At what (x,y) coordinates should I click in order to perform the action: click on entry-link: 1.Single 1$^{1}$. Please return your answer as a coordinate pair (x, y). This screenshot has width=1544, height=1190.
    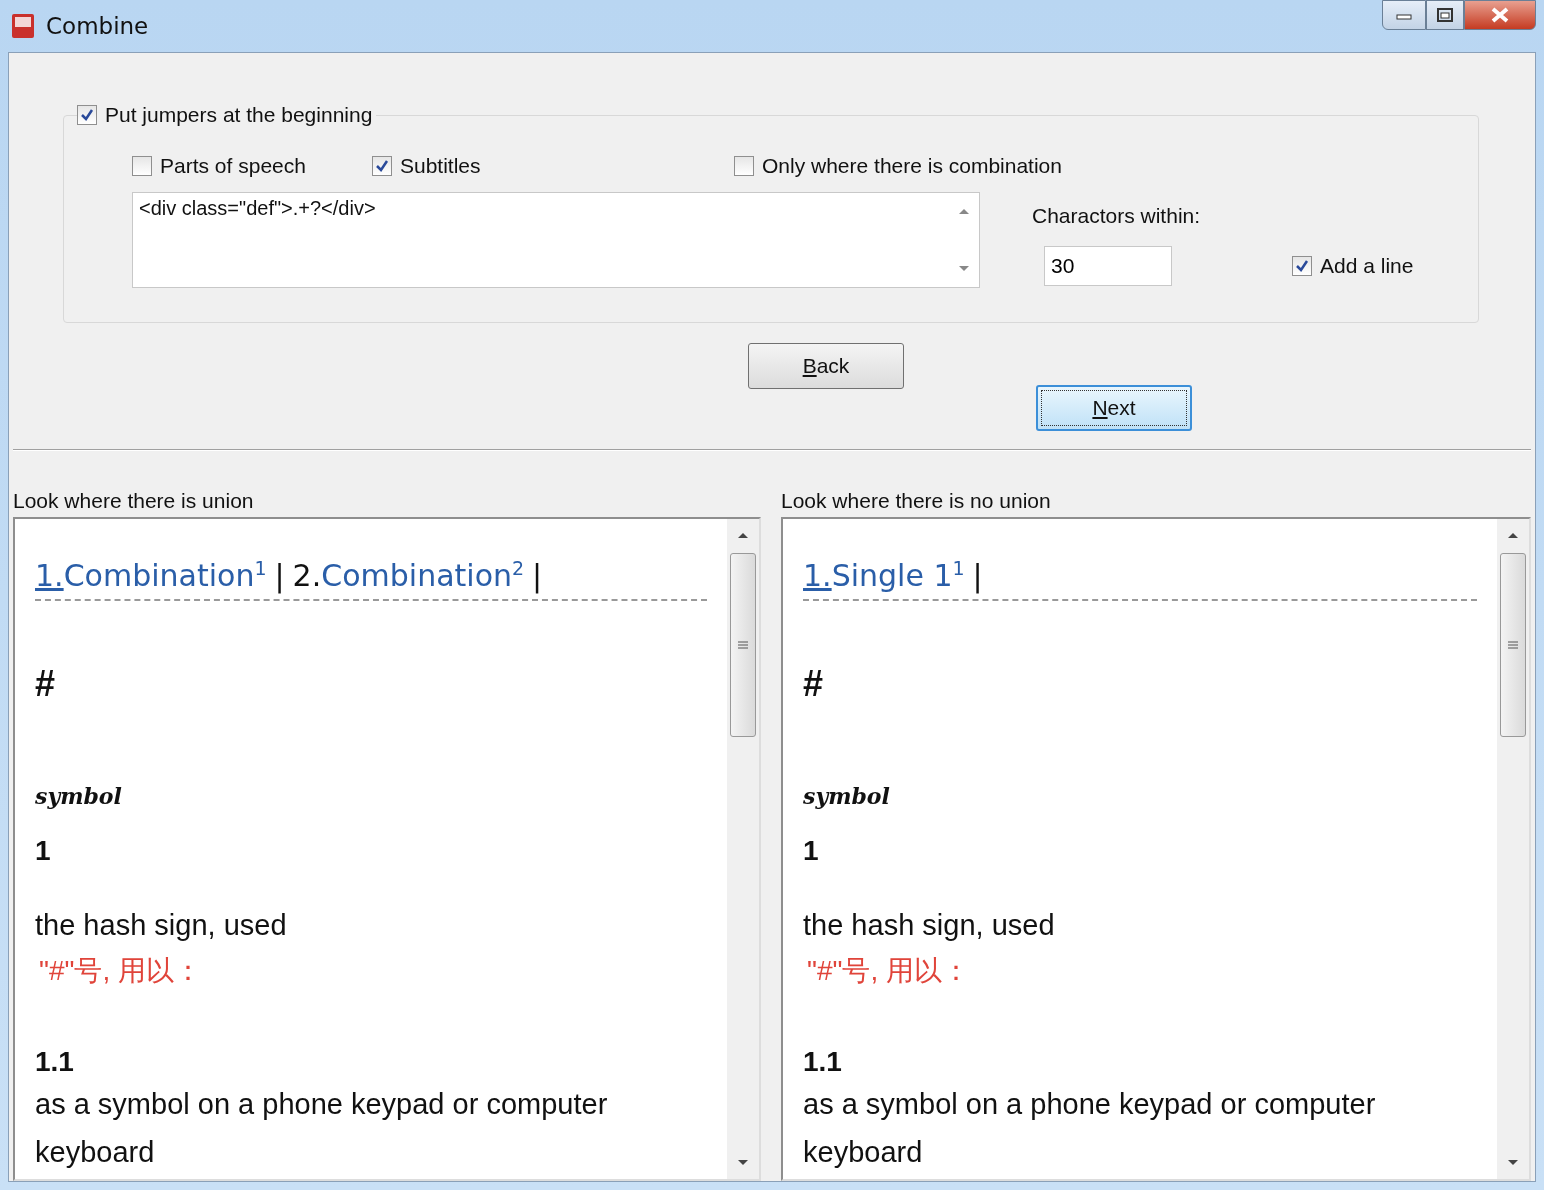
    Looking at the image, I should click on (884, 575).